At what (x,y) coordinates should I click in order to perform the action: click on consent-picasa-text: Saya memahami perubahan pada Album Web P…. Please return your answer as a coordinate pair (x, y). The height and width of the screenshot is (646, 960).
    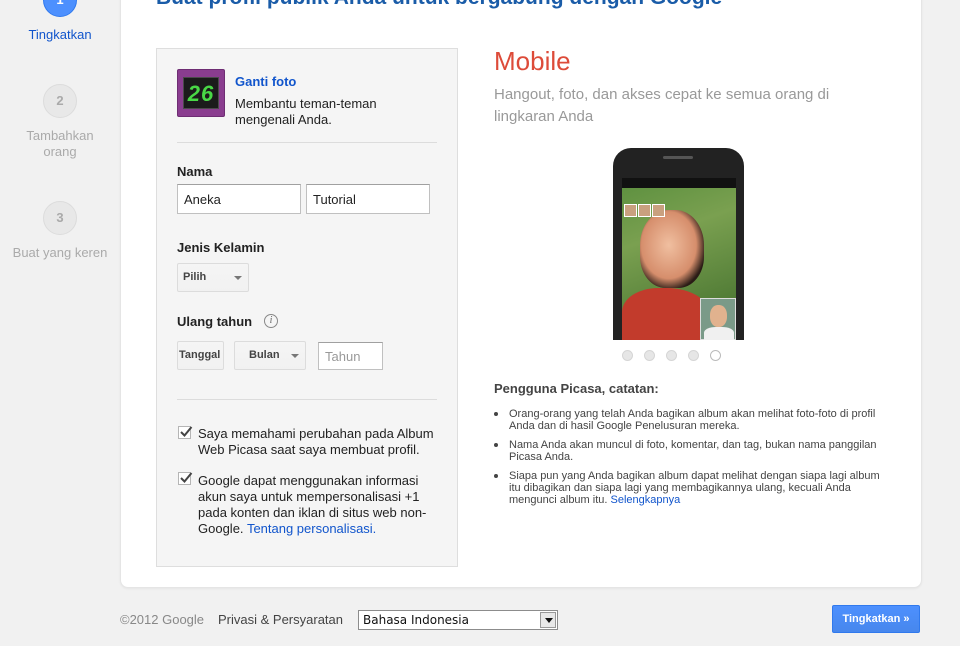
    Looking at the image, I should click on (316, 441).